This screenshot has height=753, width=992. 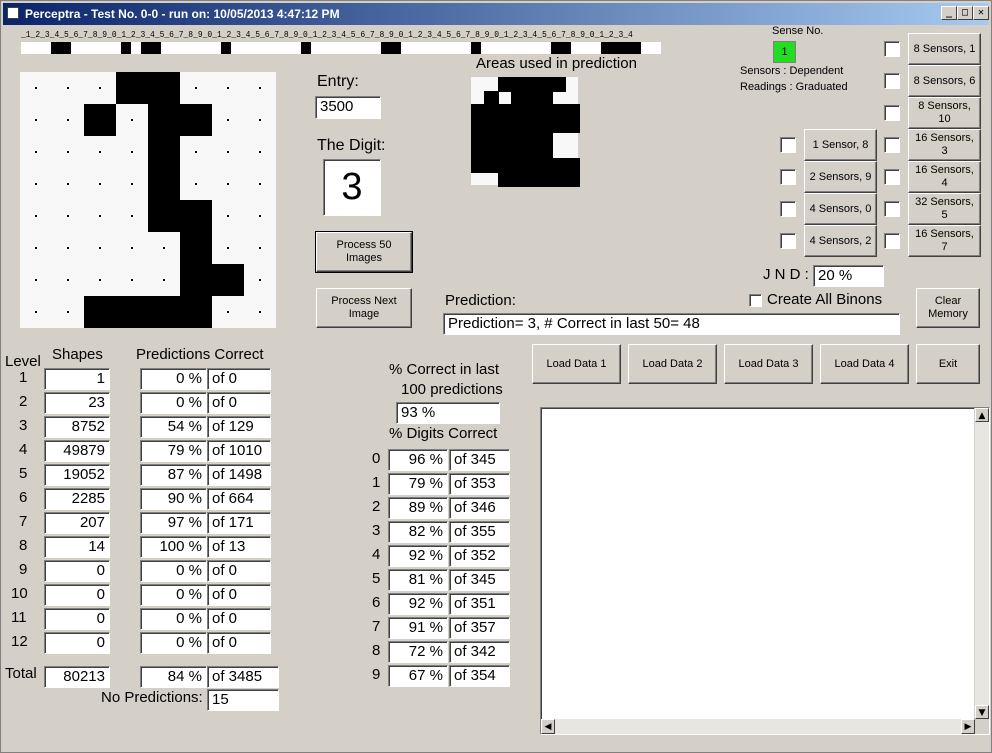 I want to click on predictions-of: of 171, so click(x=239, y=523).